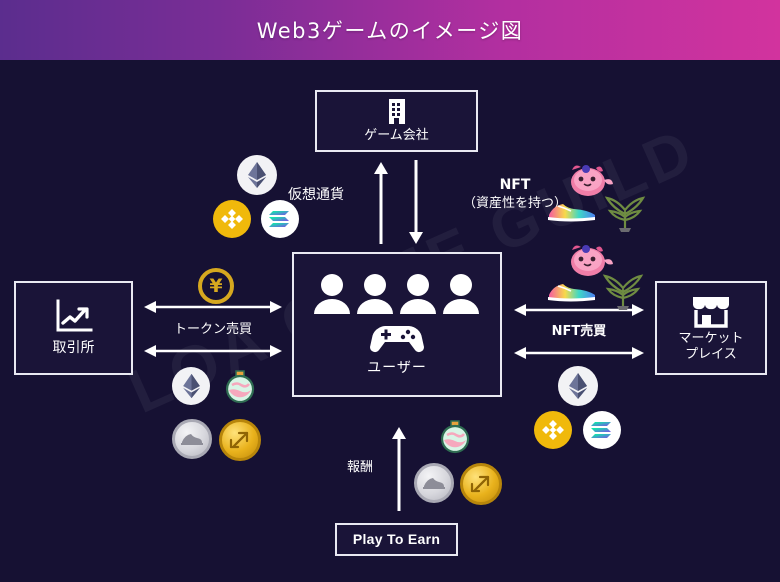 This screenshot has height=582, width=780. Describe the element at coordinates (397, 111) in the screenshot. I see `building-icon` at that location.